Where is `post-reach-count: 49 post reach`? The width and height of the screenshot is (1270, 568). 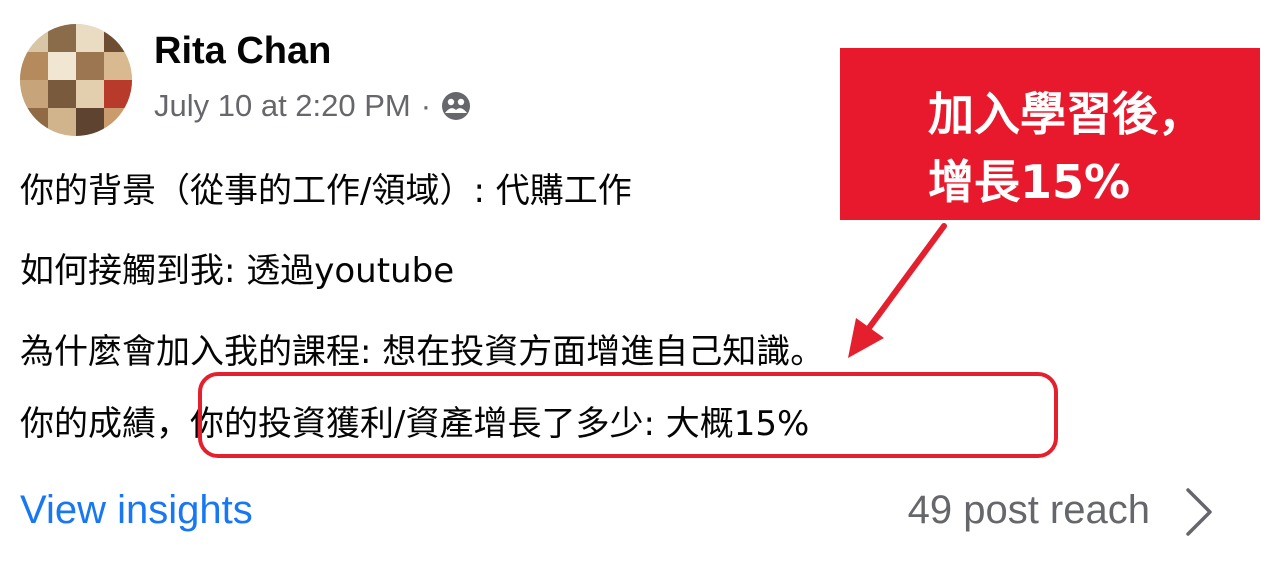
post-reach-count: 49 post reach is located at coordinates (1029, 510).